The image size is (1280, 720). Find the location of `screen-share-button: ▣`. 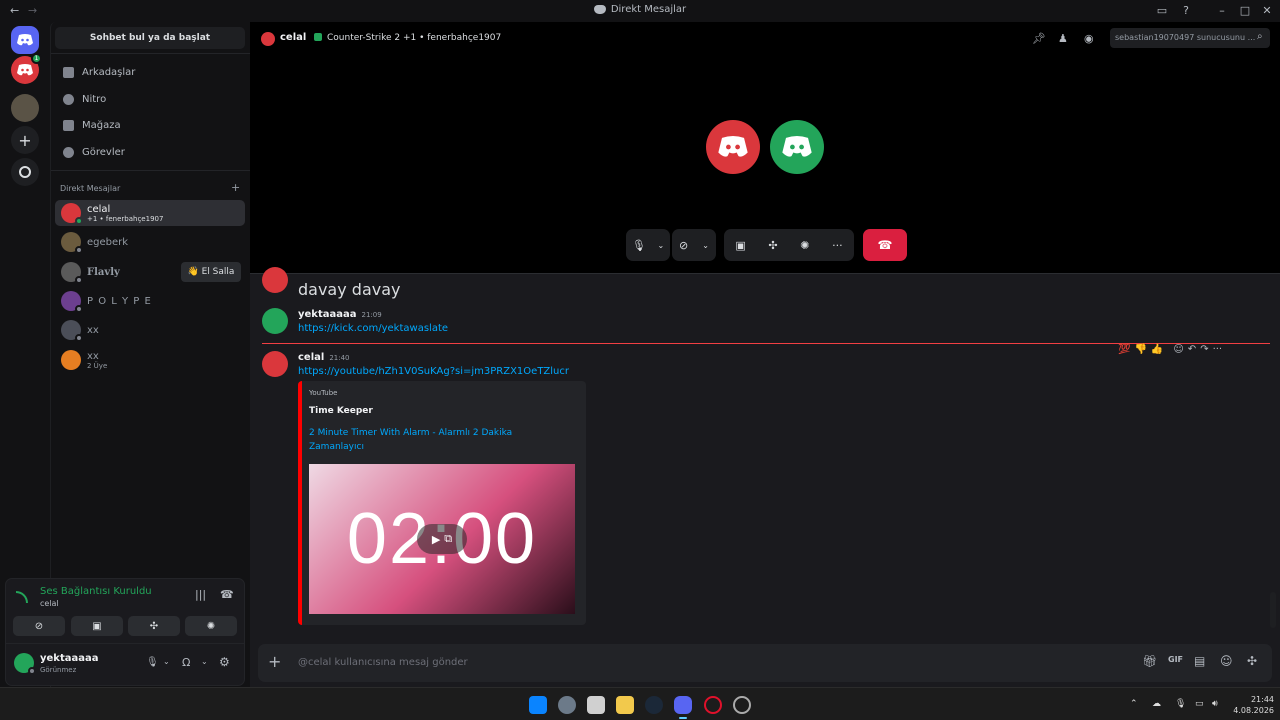

screen-share-button: ▣ is located at coordinates (97, 626).